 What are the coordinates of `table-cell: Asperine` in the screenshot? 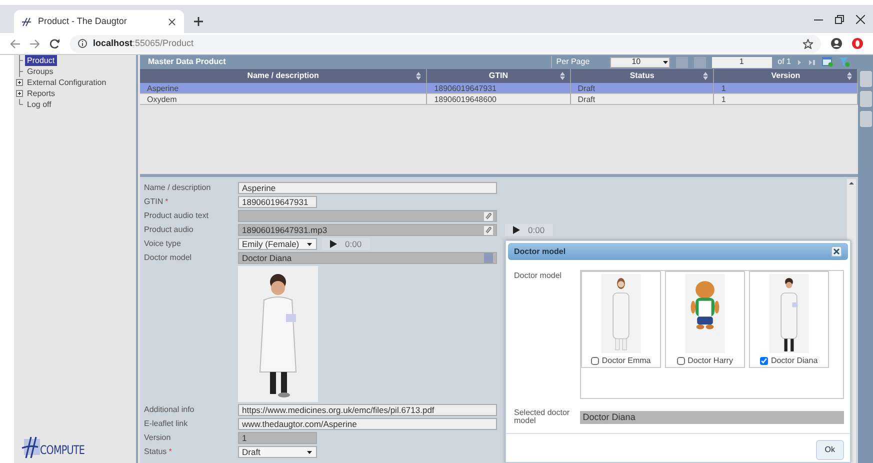 It's located at (284, 88).